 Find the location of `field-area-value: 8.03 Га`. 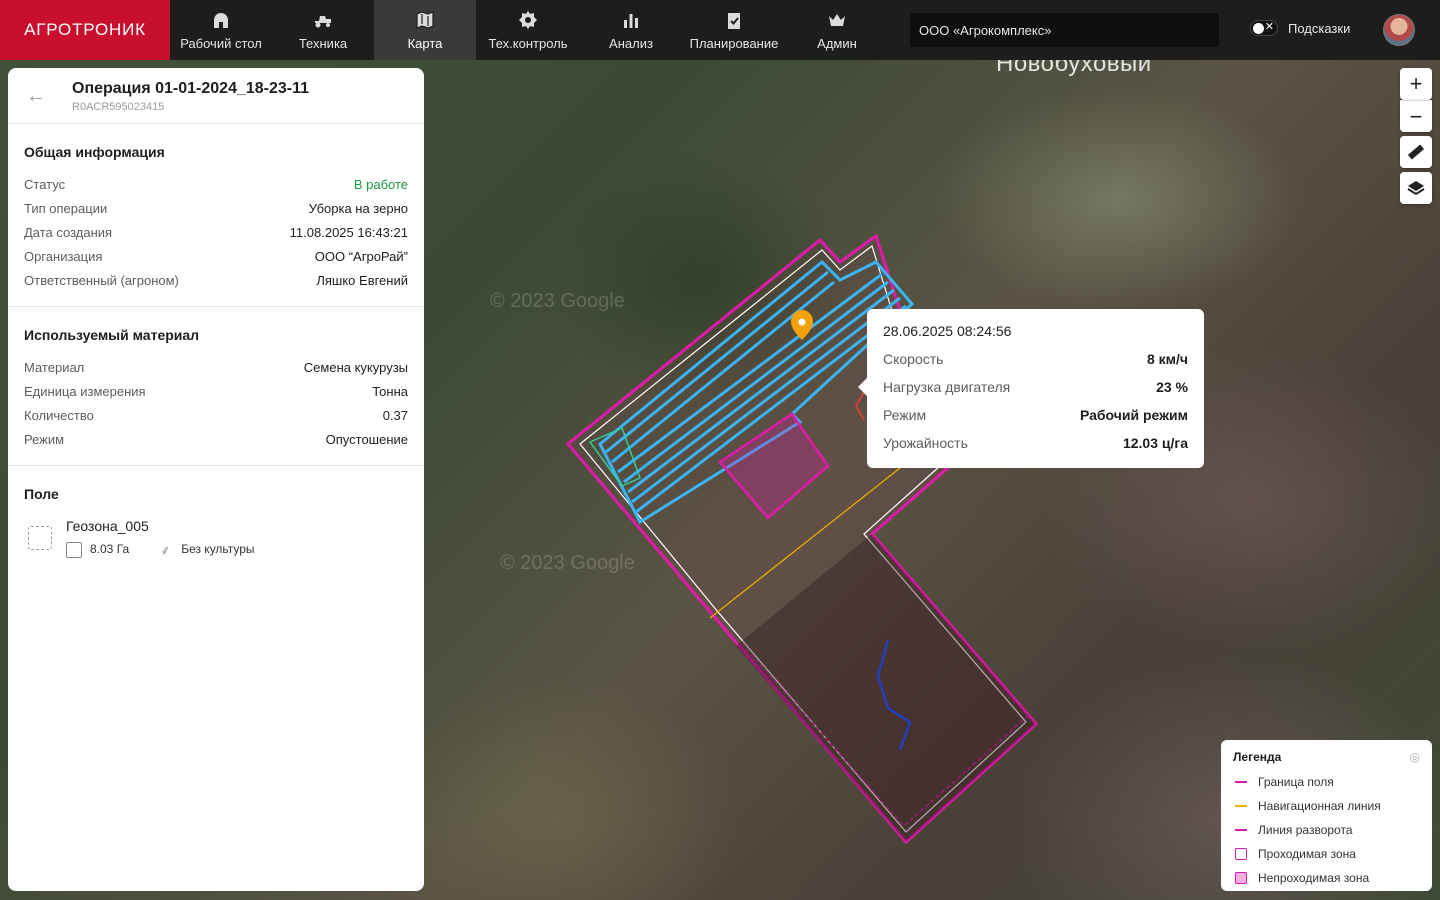

field-area-value: 8.03 Га is located at coordinates (110, 549).